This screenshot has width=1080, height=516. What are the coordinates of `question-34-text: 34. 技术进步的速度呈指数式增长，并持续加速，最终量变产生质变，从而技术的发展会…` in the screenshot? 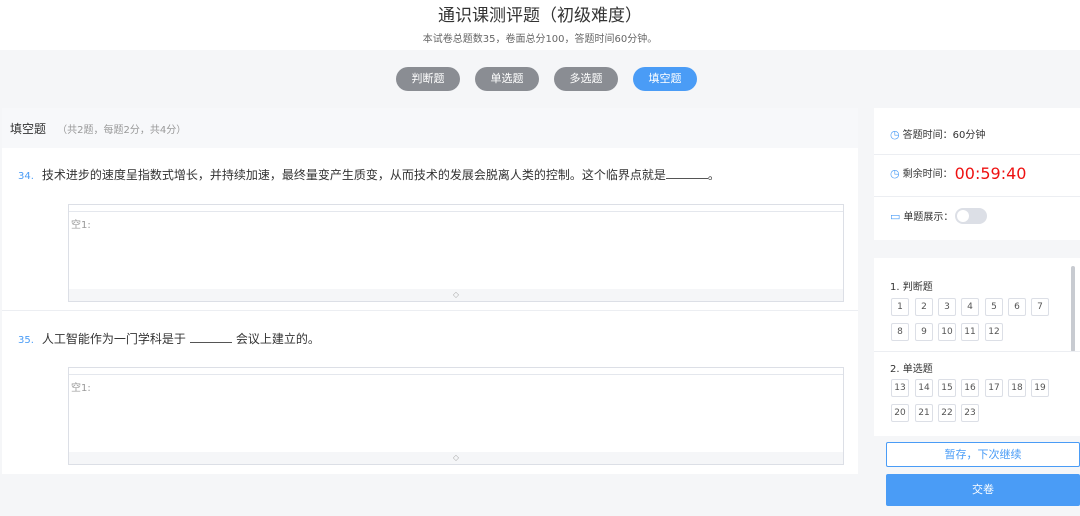 It's located at (369, 174).